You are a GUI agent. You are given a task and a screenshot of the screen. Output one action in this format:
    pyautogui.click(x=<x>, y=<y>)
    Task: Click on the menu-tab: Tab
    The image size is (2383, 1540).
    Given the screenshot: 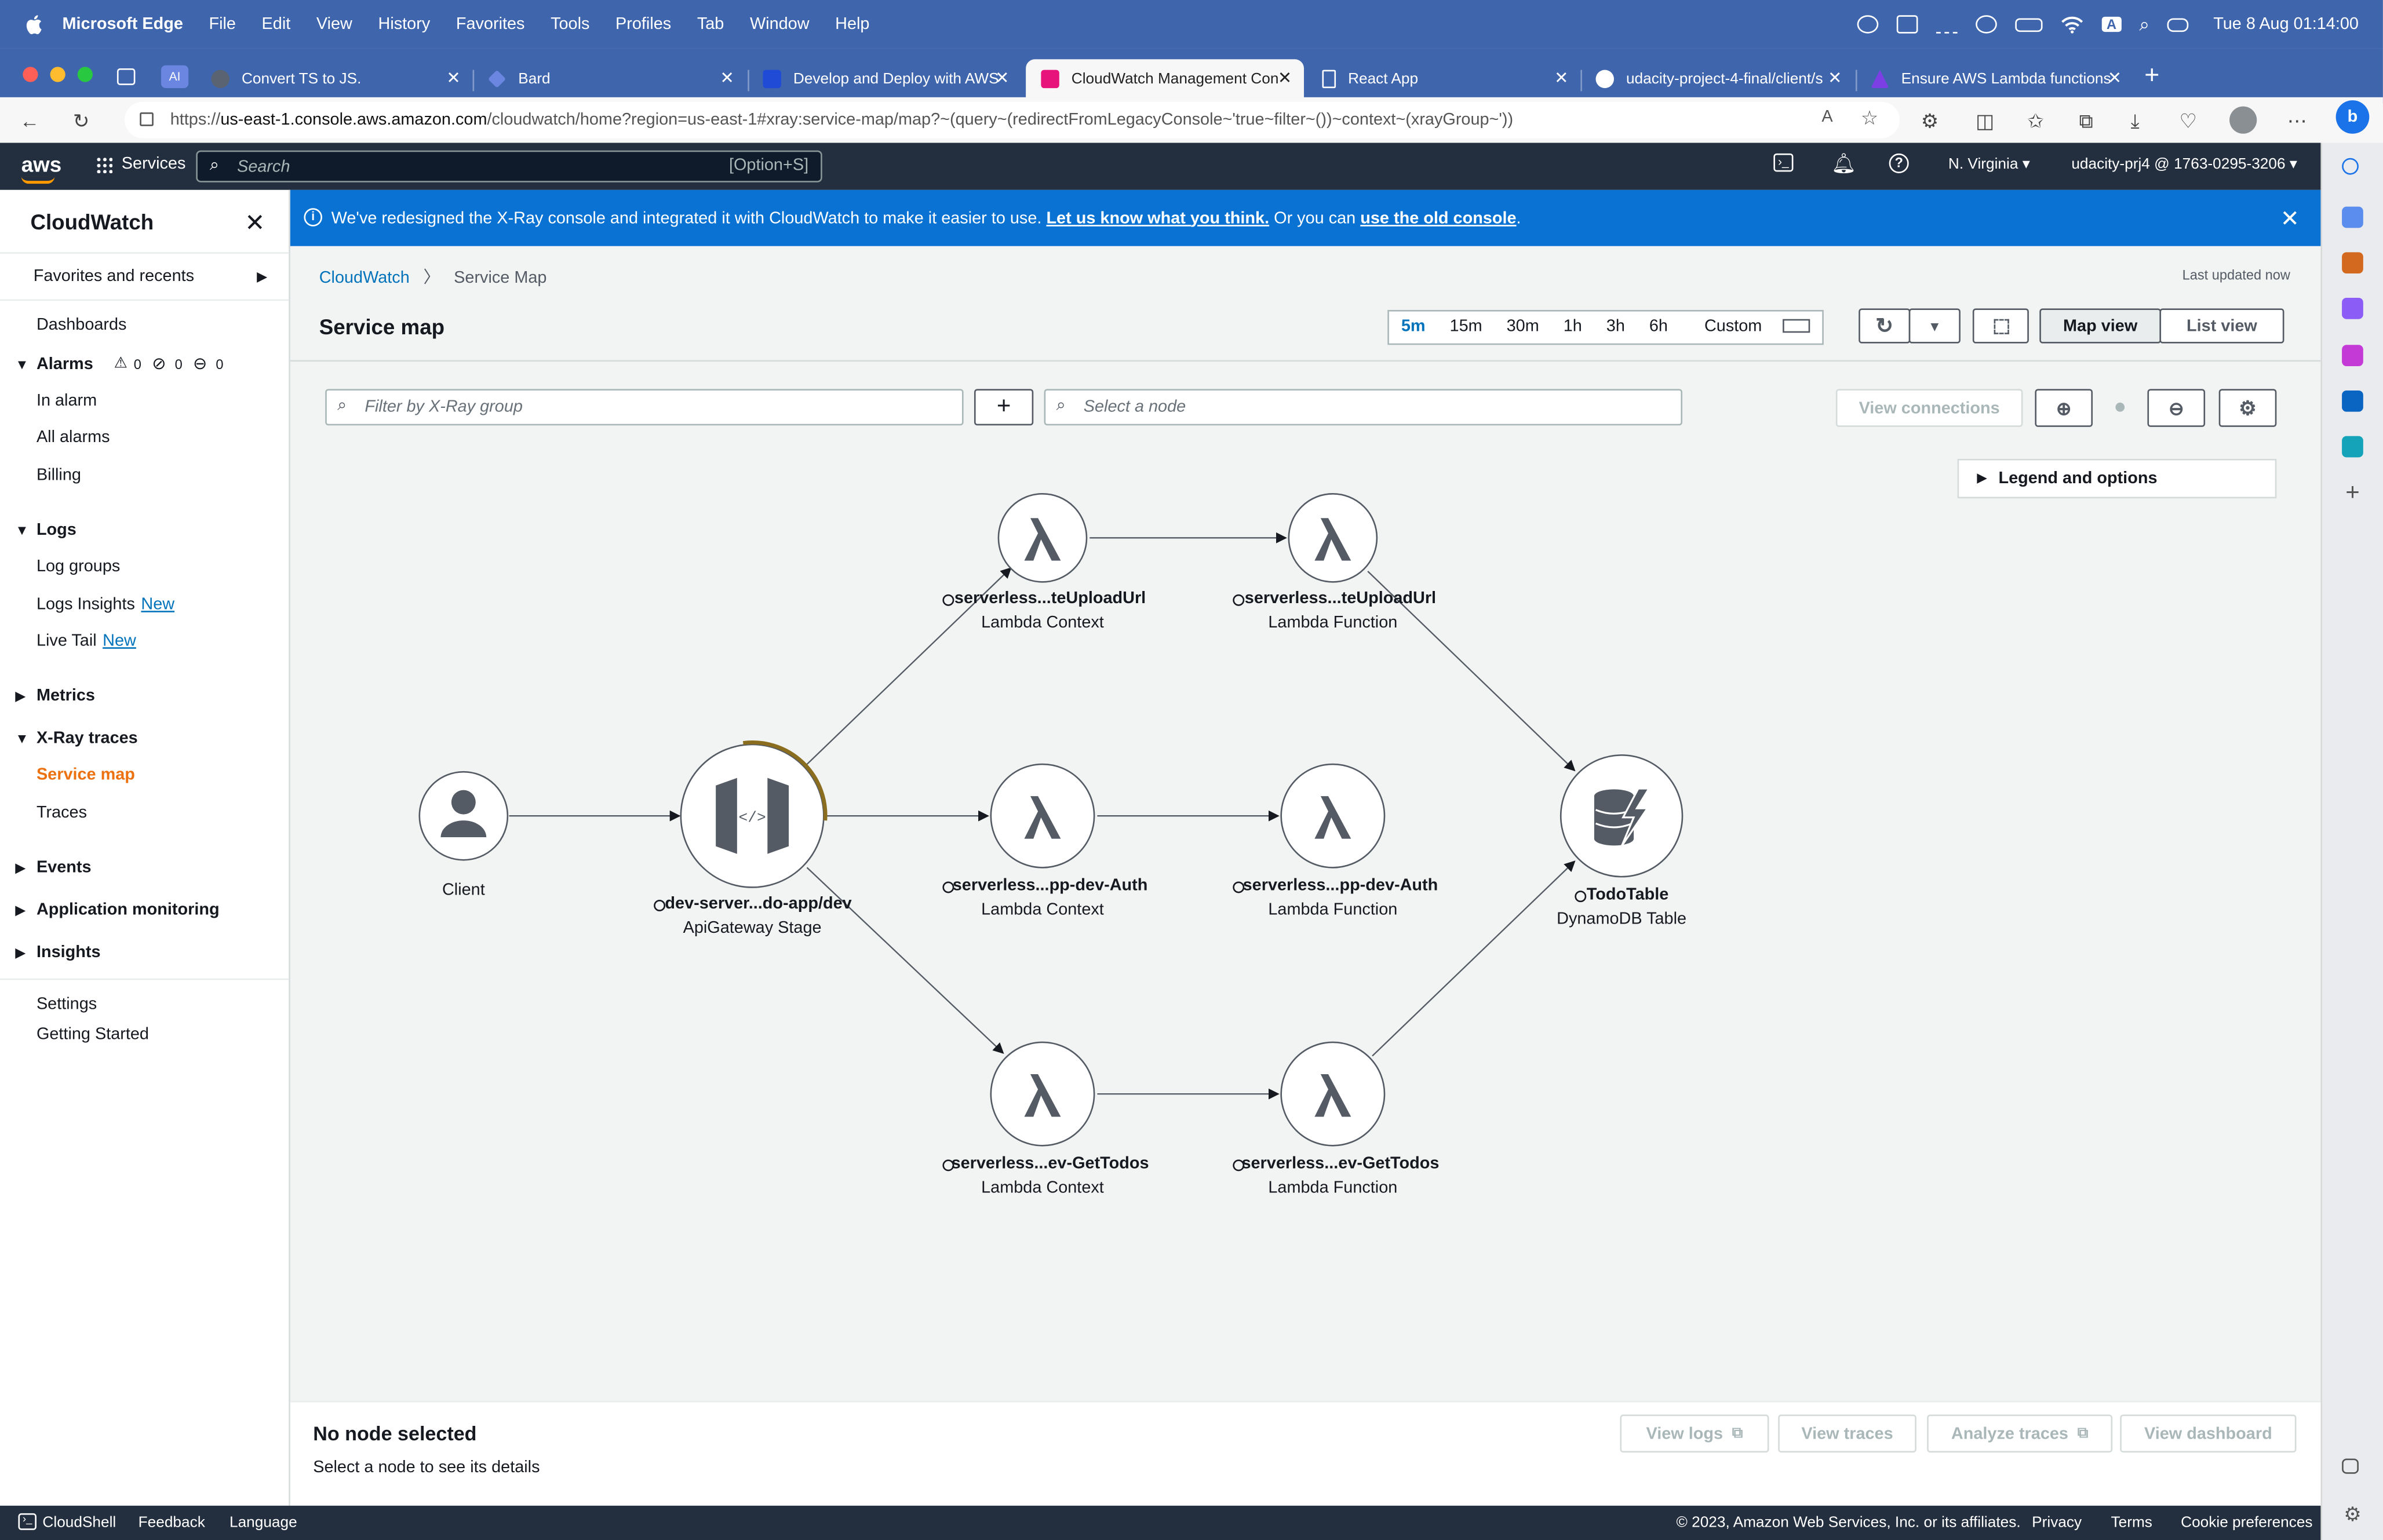 What is the action you would take?
    pyautogui.click(x=711, y=24)
    